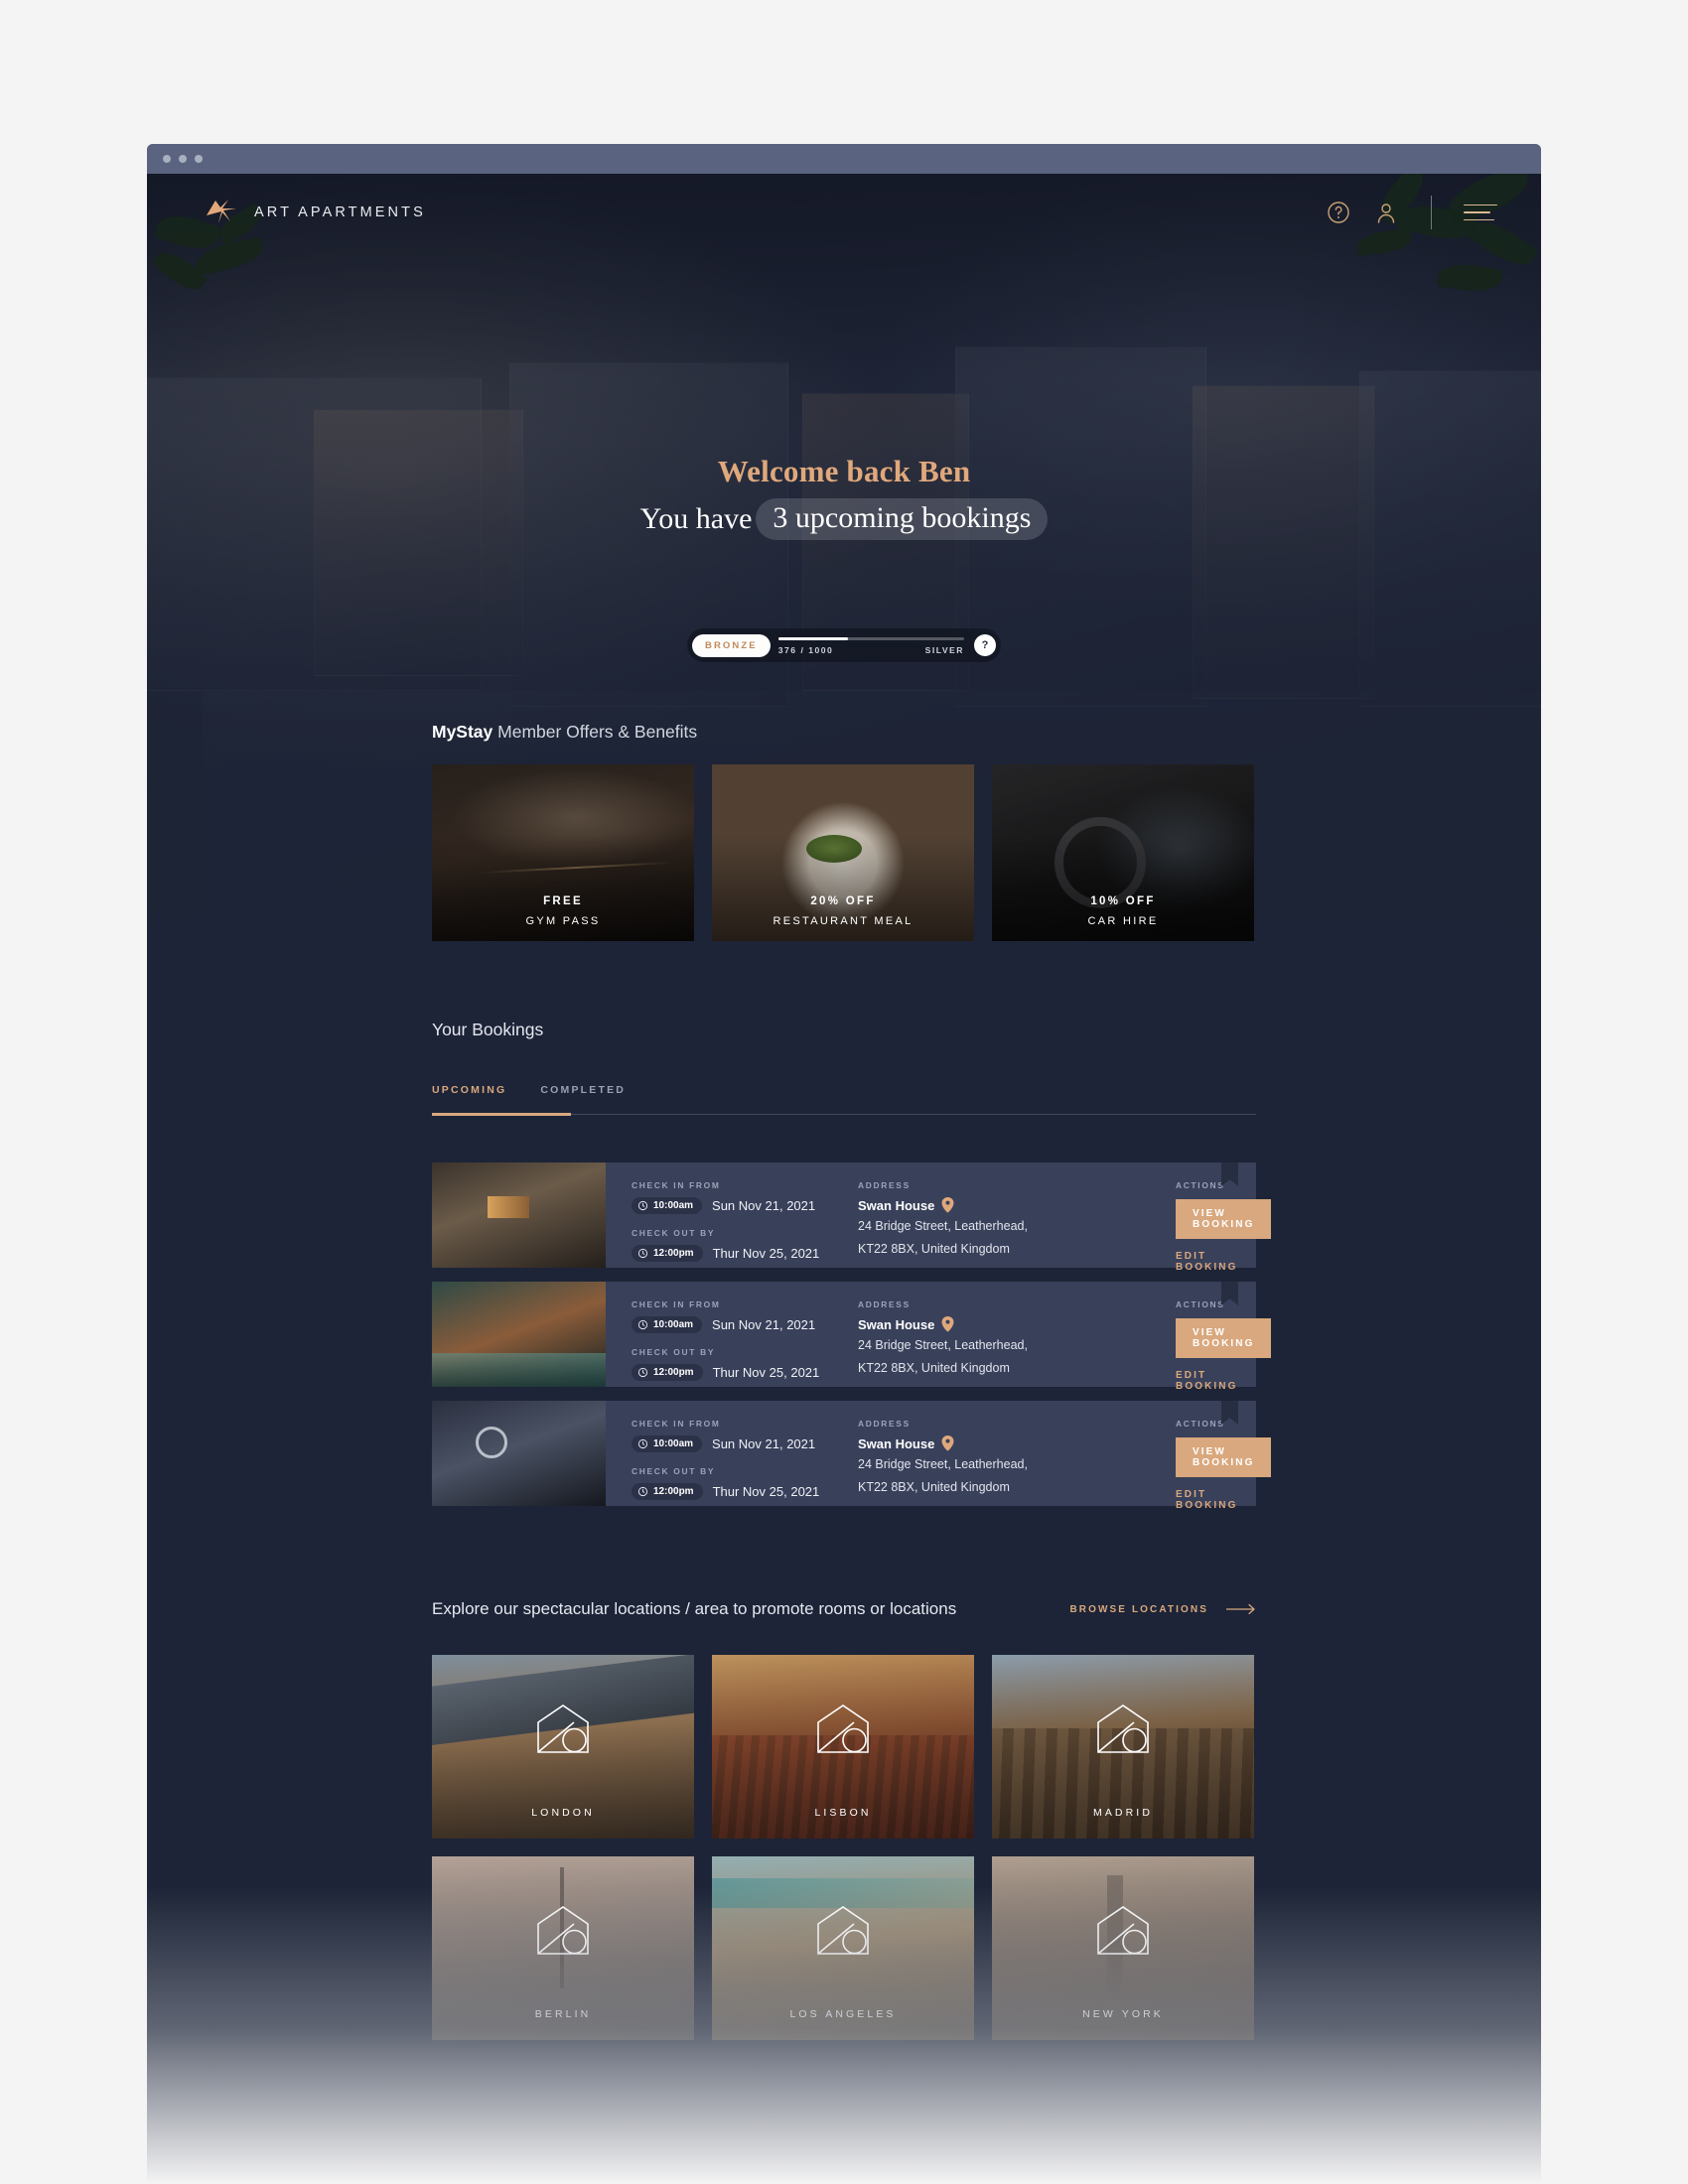  I want to click on tab-upcoming: UPCOMING, so click(469, 1099).